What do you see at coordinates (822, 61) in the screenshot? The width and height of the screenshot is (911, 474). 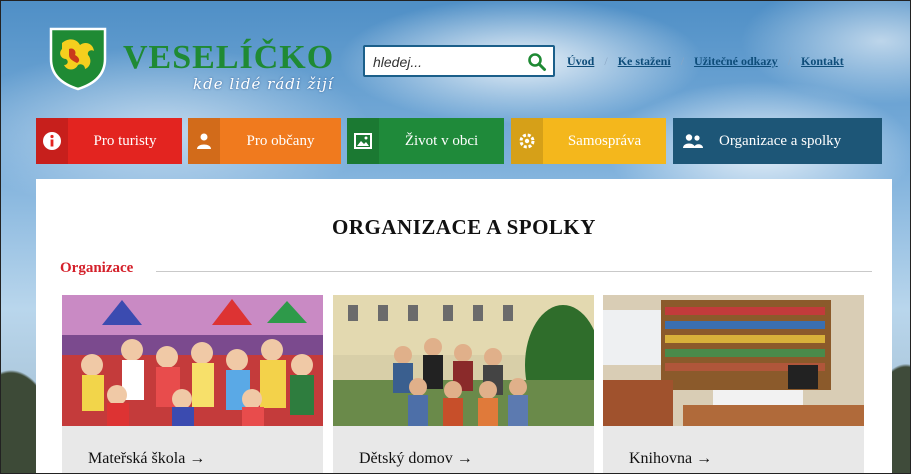 I see `link-kontakt: Kontakt` at bounding box center [822, 61].